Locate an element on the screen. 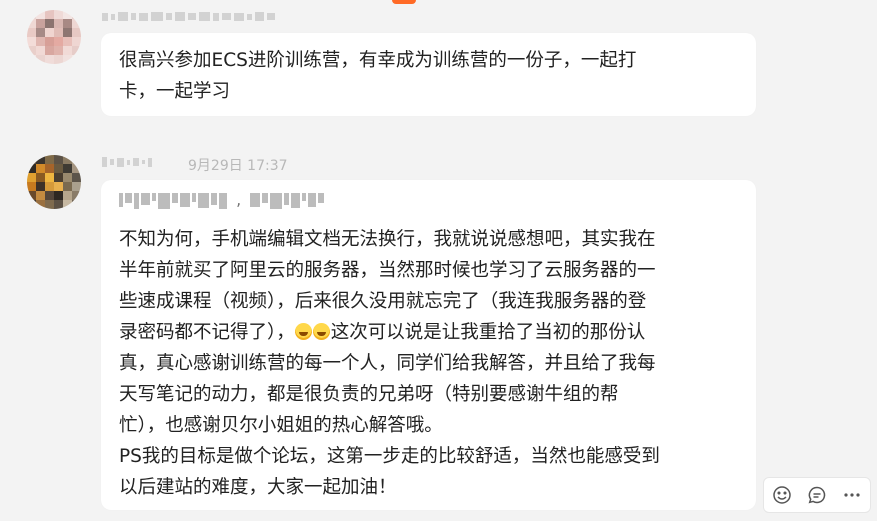  emoji-reaction-button is located at coordinates (782, 495).